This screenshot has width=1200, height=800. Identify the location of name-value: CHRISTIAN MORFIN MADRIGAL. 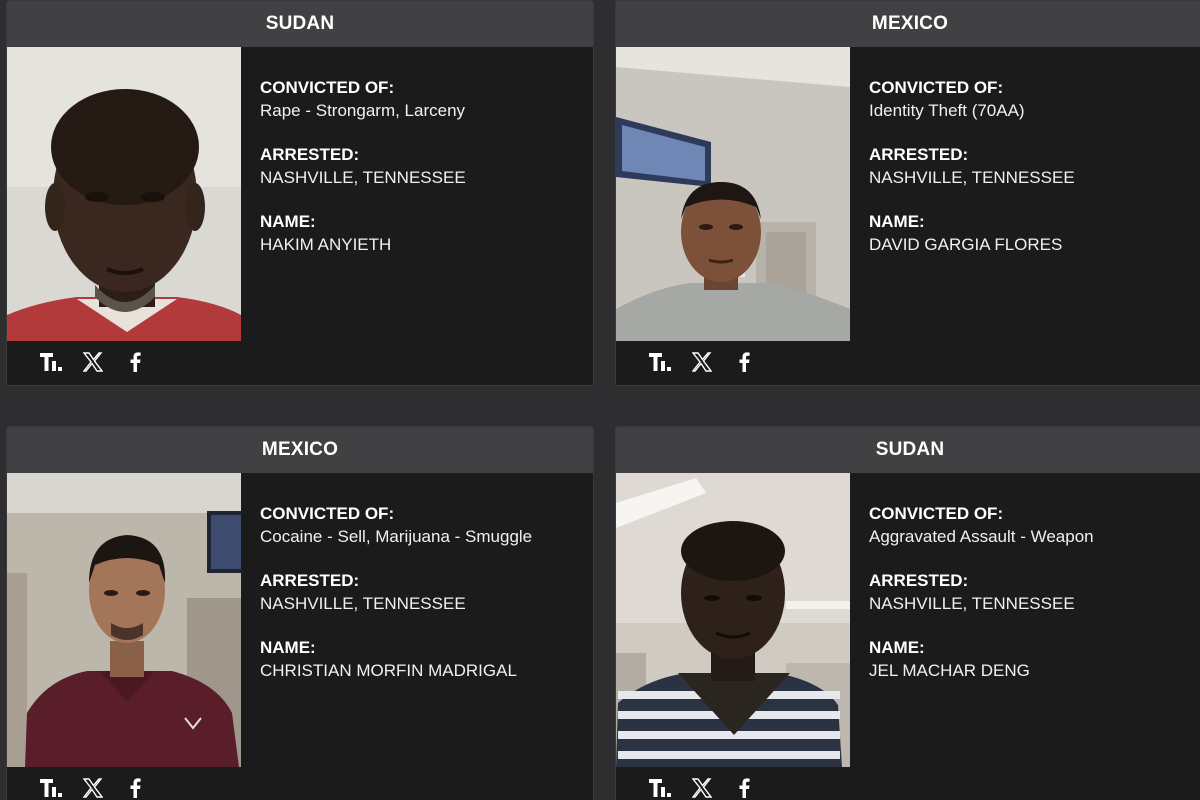
(388, 670).